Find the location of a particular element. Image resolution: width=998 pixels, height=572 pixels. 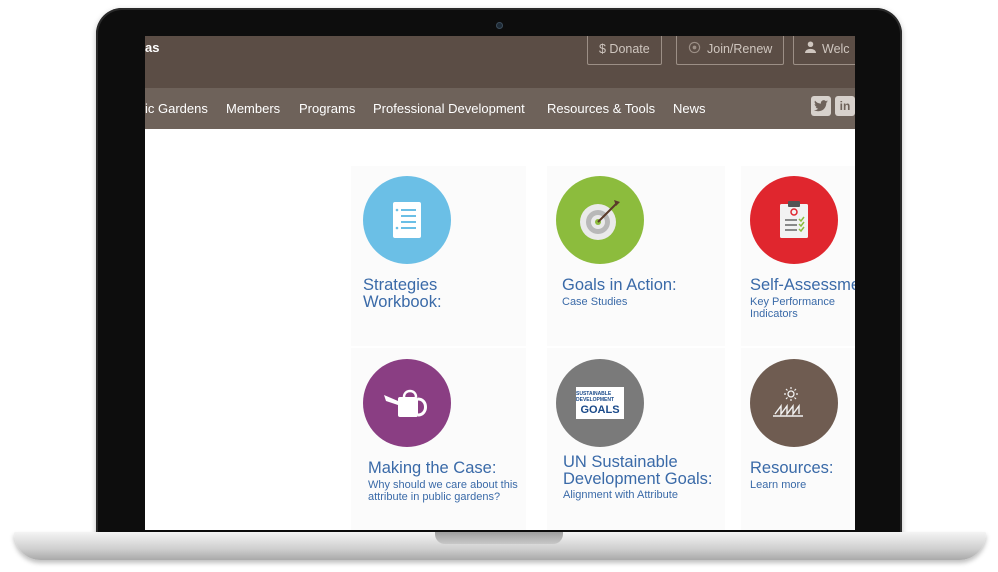

leaf-icon is located at coordinates (694, 49).